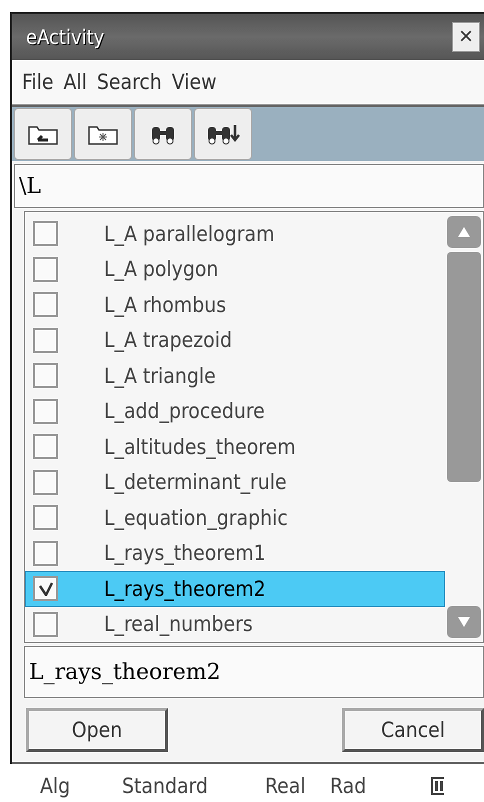 Image resolution: width=484 pixels, height=802 pixels. Describe the element at coordinates (189, 234) in the screenshot. I see `file-name: L_A parallelogram` at that location.